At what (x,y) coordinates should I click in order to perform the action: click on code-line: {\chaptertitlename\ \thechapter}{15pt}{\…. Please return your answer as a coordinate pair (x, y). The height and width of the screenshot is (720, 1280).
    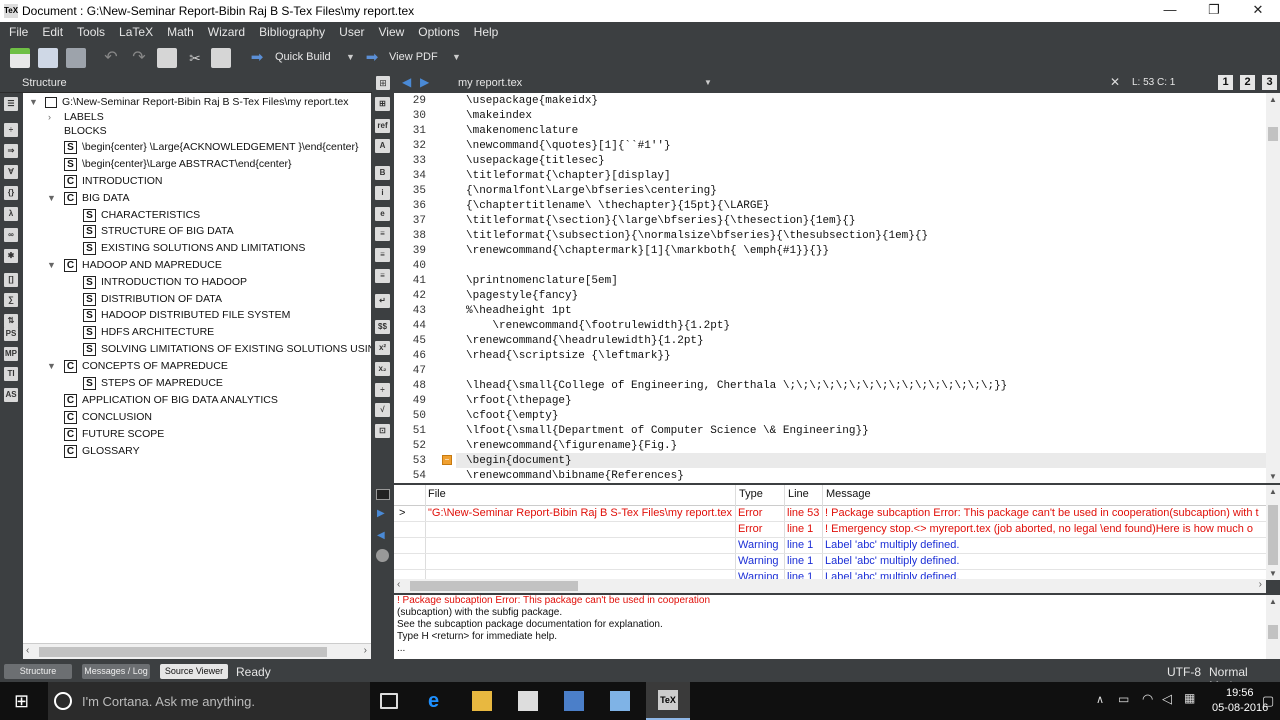
    Looking at the image, I should click on (618, 206).